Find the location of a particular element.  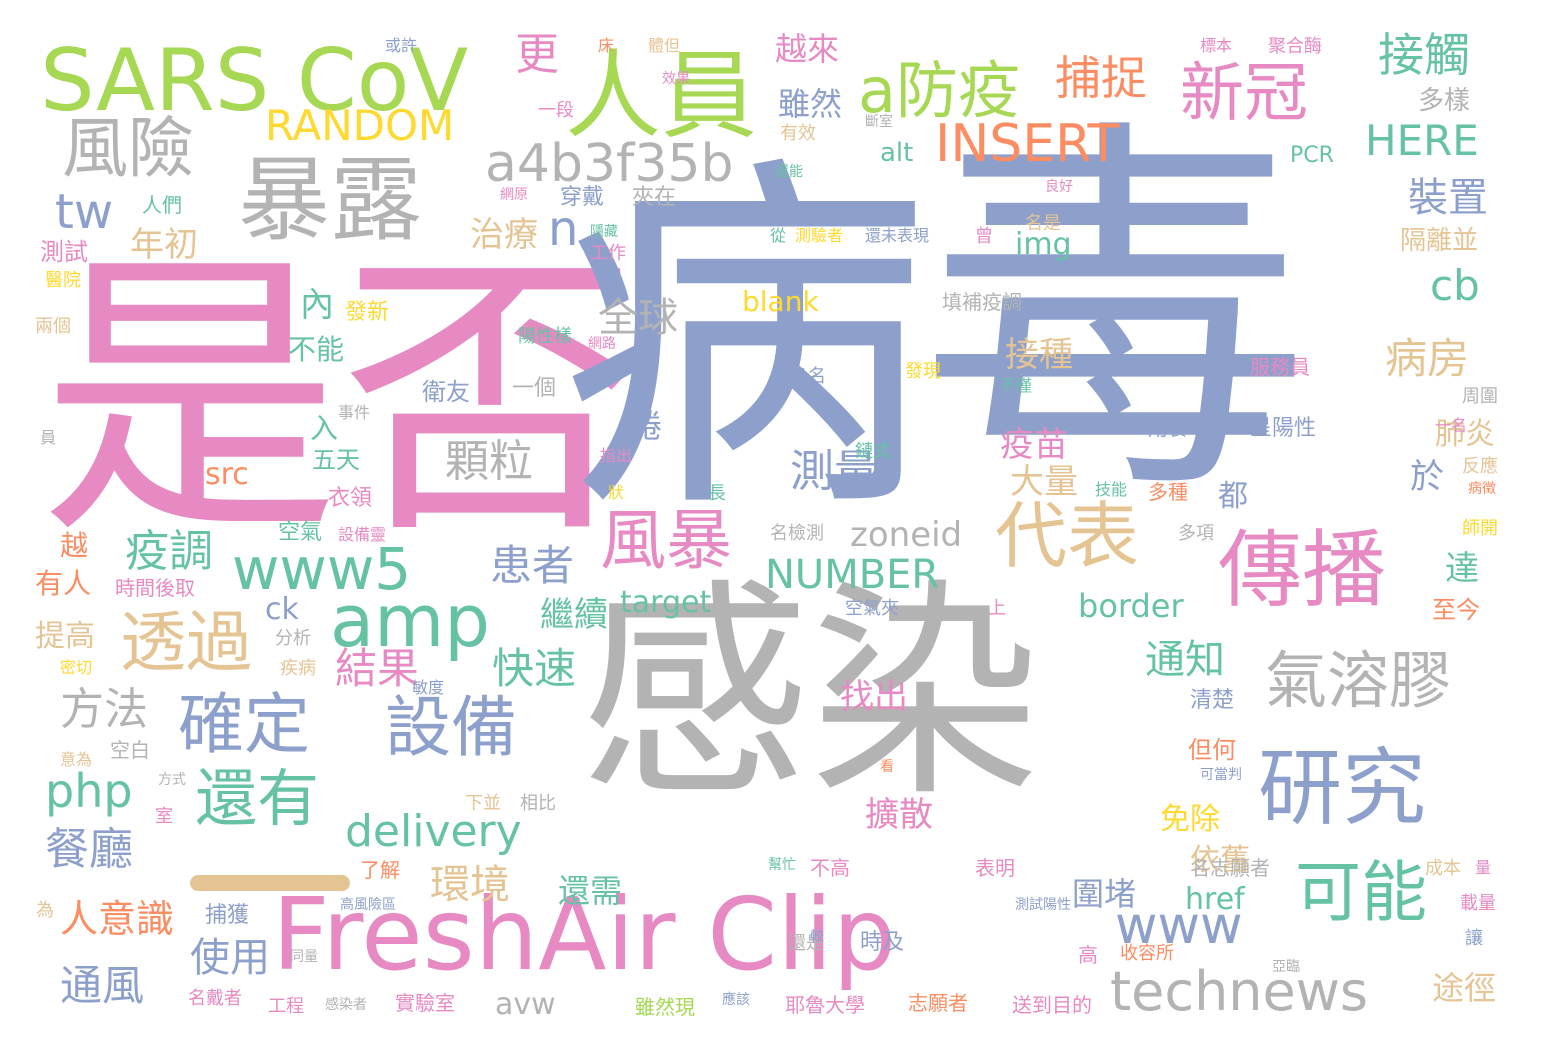

word-cloud-word: 多項 is located at coordinates (1196, 533).